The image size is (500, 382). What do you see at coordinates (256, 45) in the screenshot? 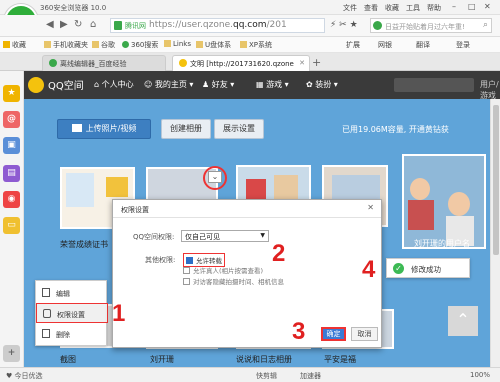
I see `bookmark-xp: XP系统` at bounding box center [256, 45].